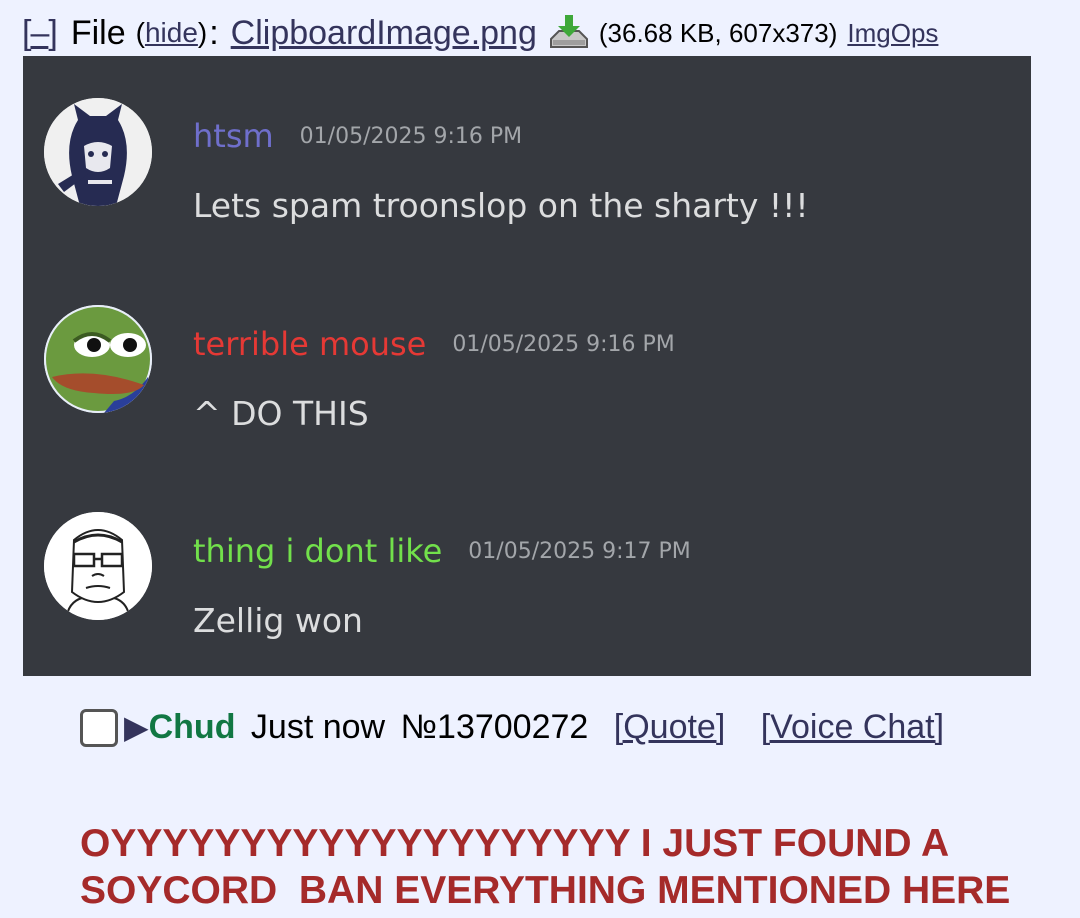  What do you see at coordinates (136, 727) in the screenshot?
I see `post-menu-arrow-icon: ▶` at bounding box center [136, 727].